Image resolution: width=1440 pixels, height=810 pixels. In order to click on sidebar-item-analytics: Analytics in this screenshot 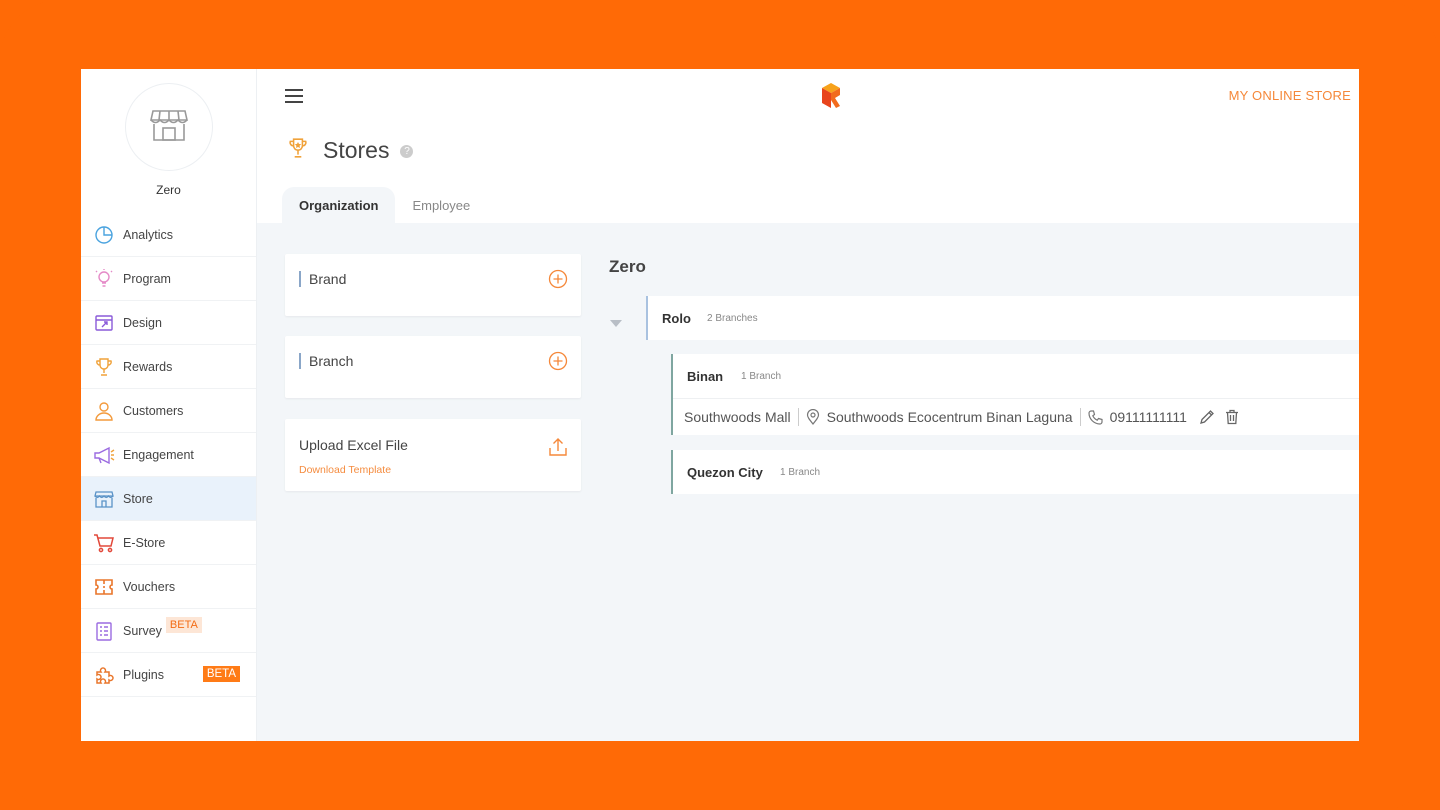, I will do `click(168, 235)`.